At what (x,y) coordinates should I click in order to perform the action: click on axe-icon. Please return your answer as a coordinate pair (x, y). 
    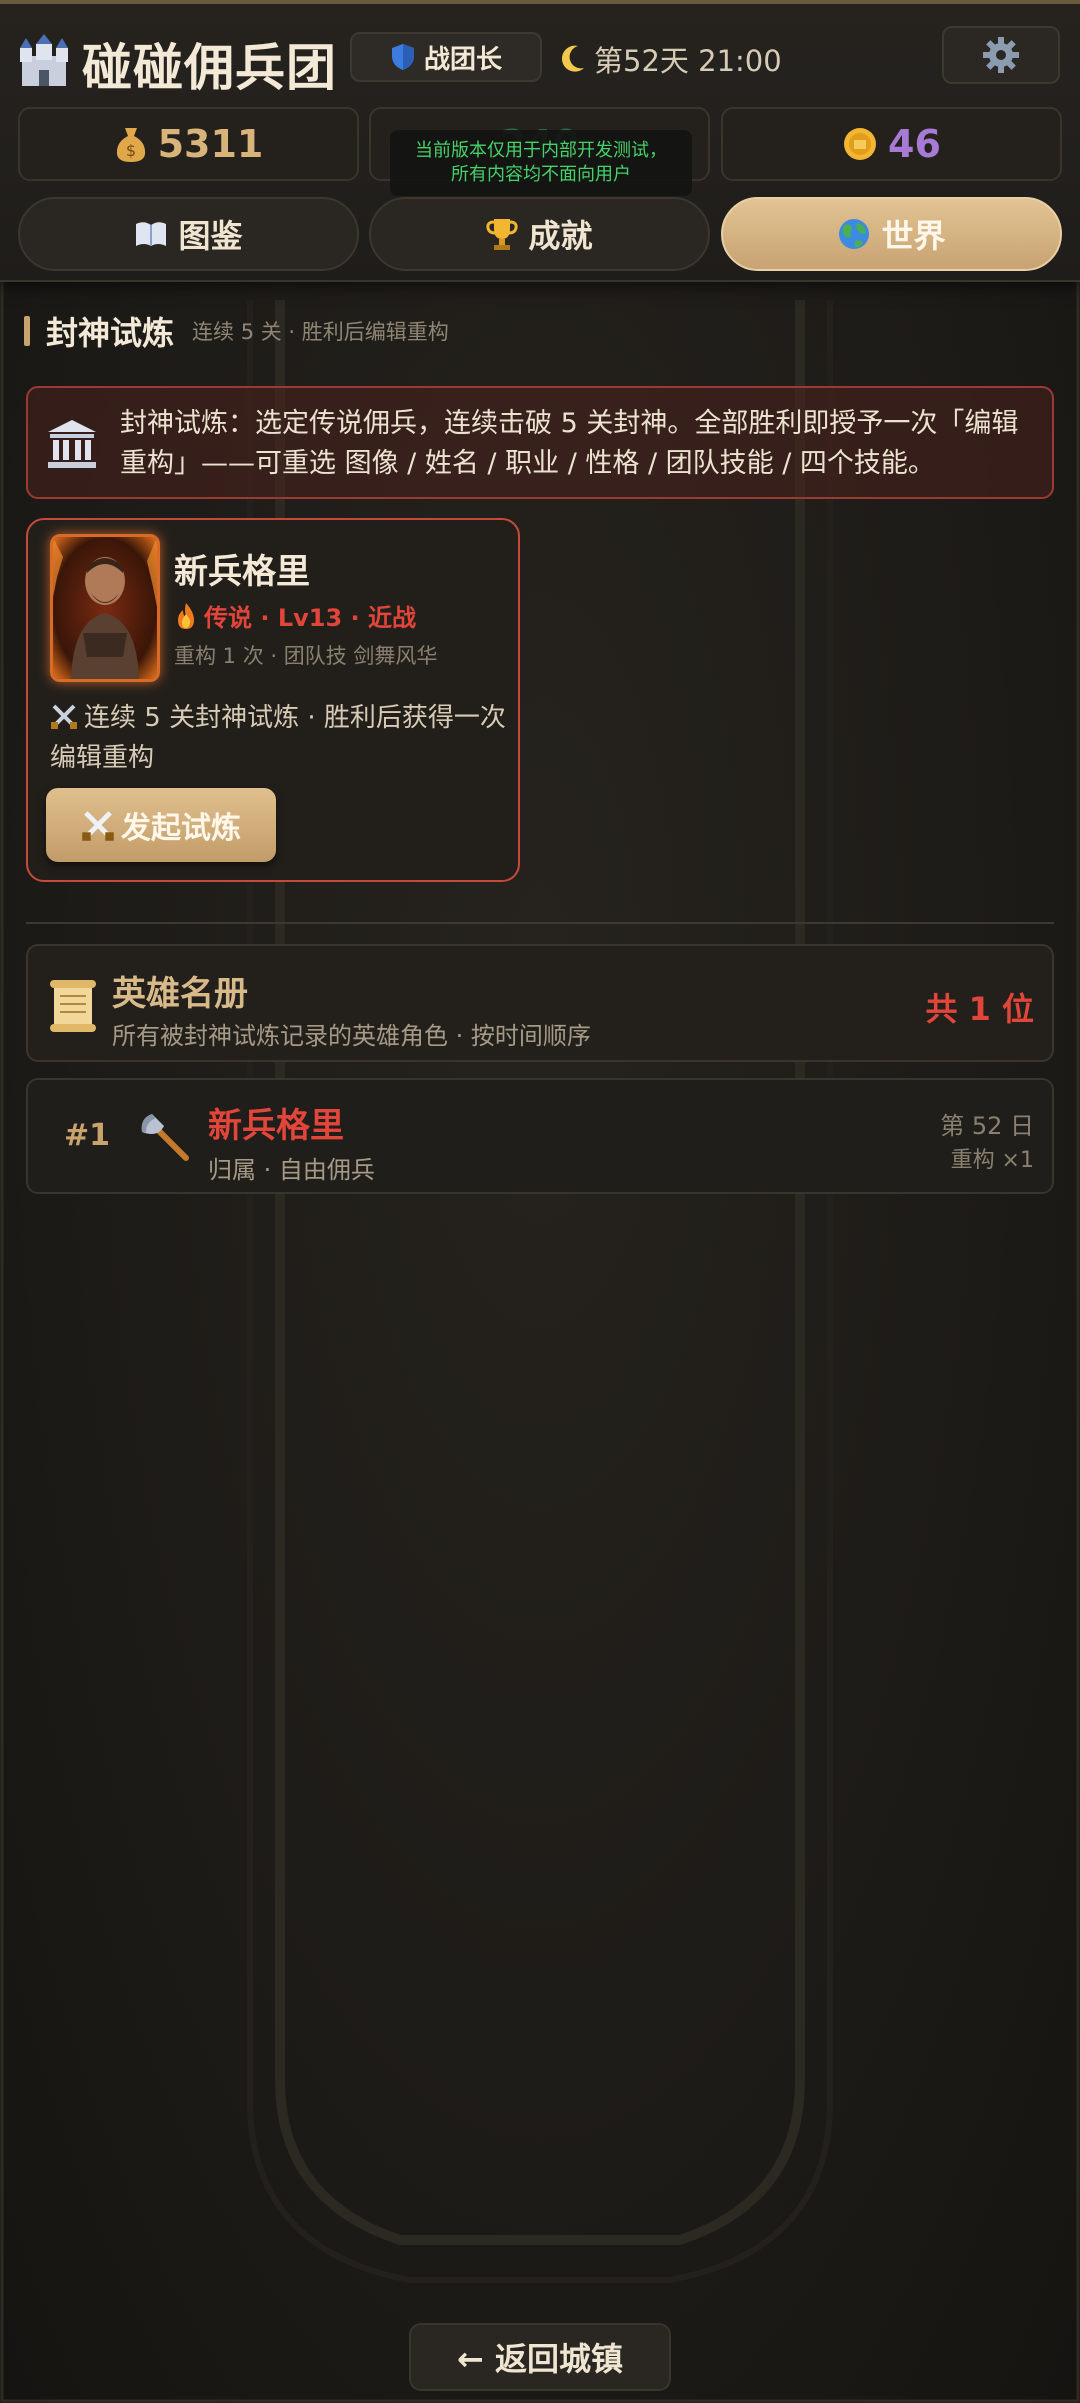
    Looking at the image, I should click on (165, 1137).